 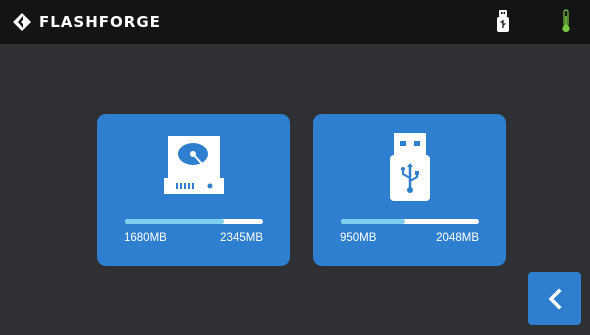 I want to click on used-space: 1680MB, so click(x=145, y=238).